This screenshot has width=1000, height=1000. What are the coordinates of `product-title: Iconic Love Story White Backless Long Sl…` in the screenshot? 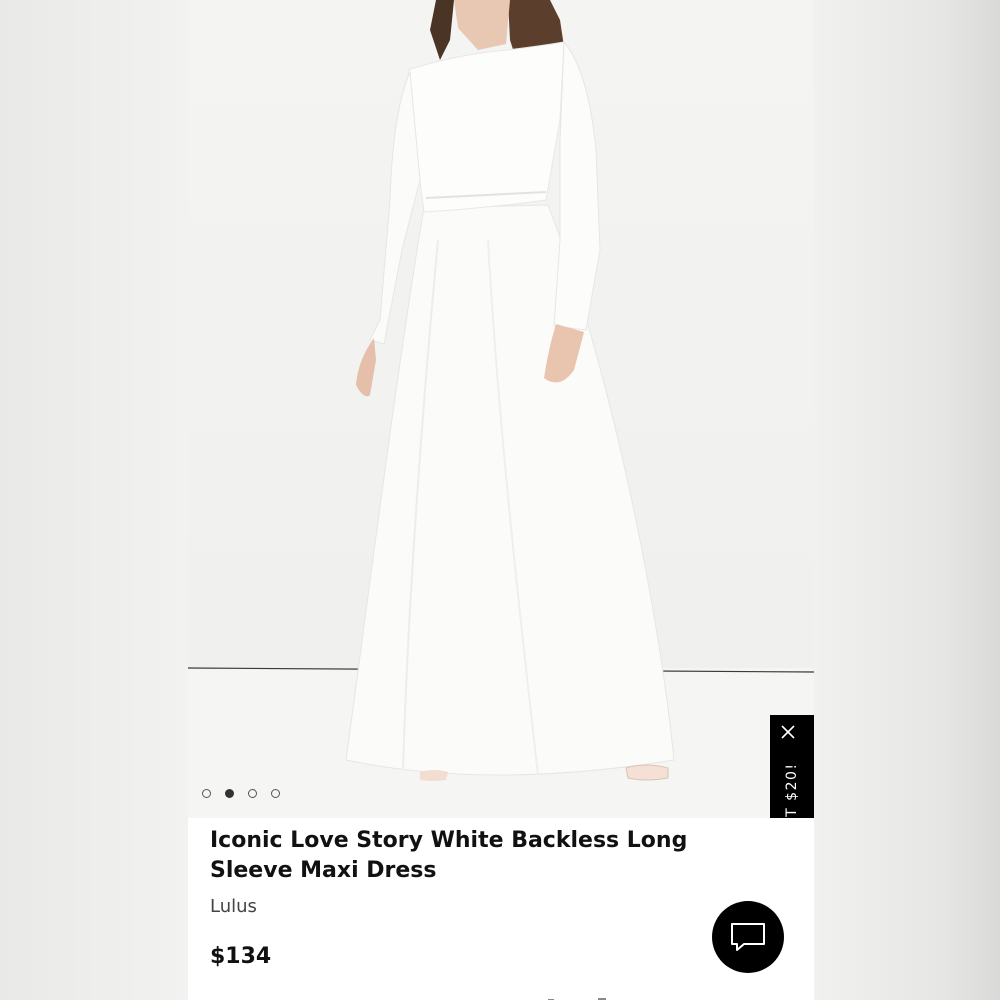 It's located at (449, 855).